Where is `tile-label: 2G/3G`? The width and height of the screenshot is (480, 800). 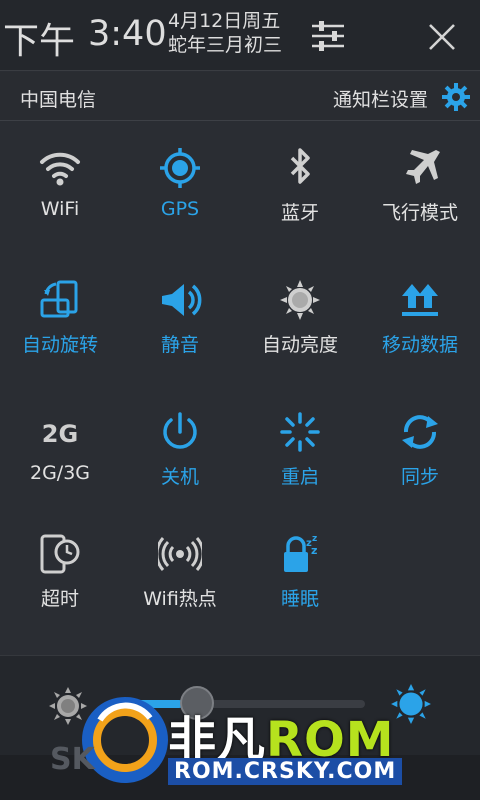
tile-label: 2G/3G is located at coordinates (60, 473).